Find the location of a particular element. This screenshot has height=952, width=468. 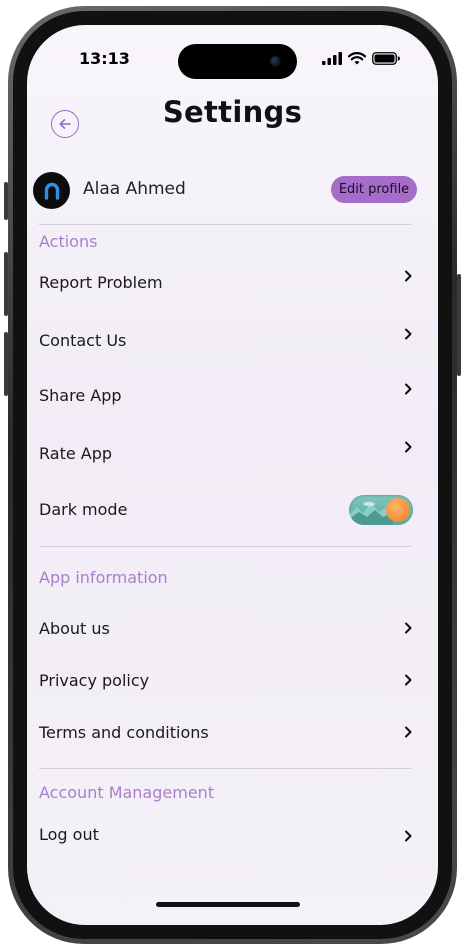

settings-item-report-problem: Report Problem is located at coordinates (227, 283).